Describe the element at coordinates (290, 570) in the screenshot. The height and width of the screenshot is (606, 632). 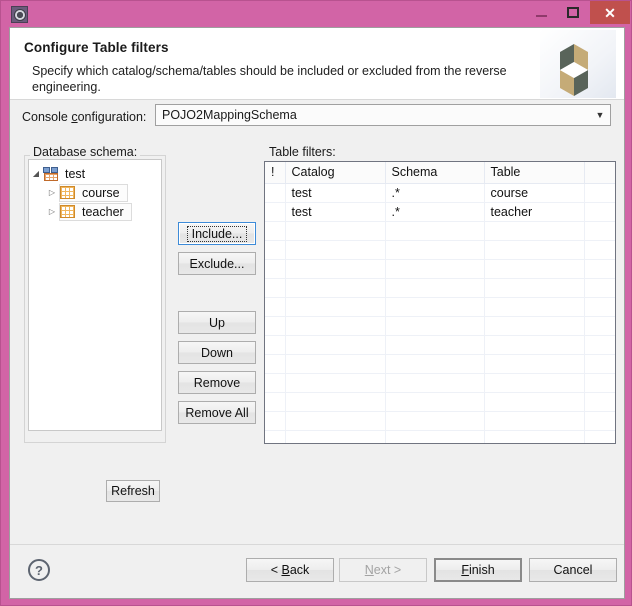
I see `back-button: < Back` at that location.